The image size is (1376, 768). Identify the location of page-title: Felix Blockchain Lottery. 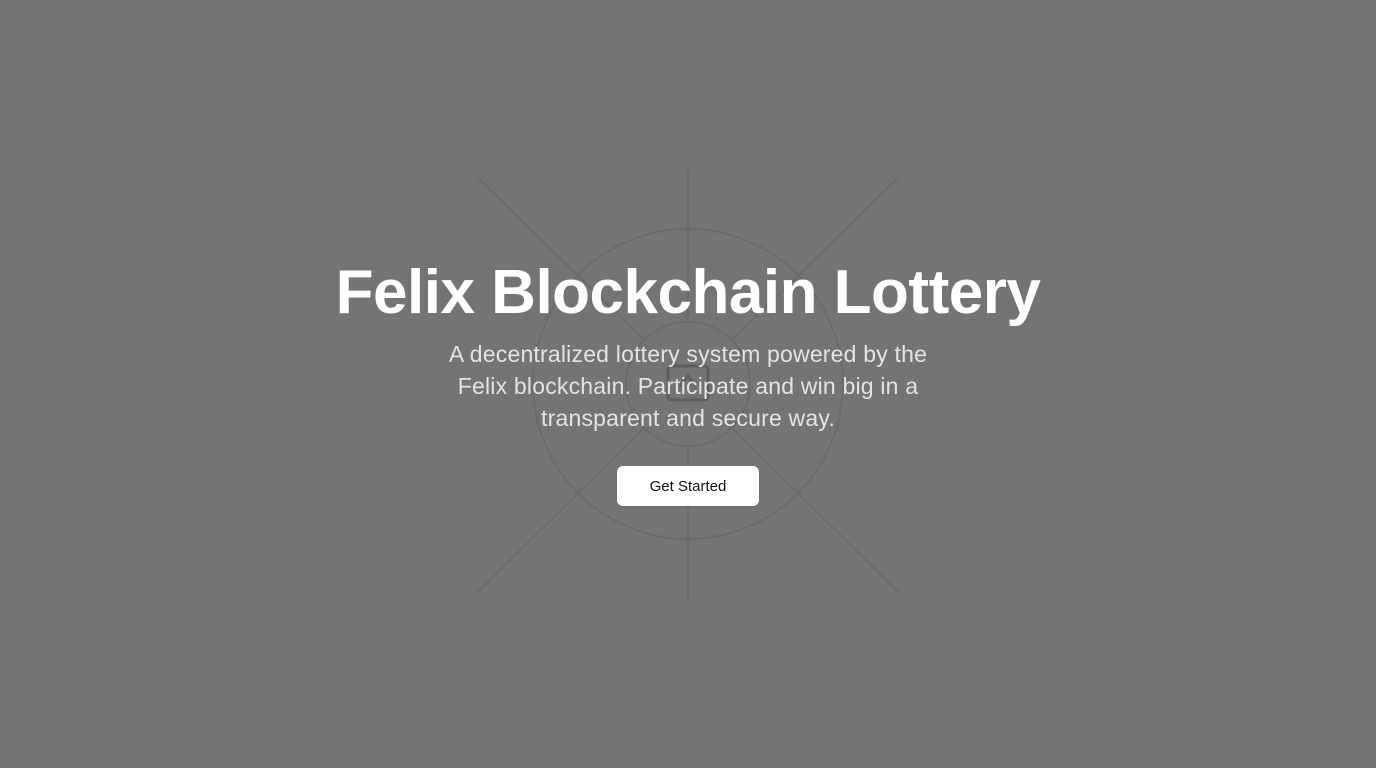
(688, 292).